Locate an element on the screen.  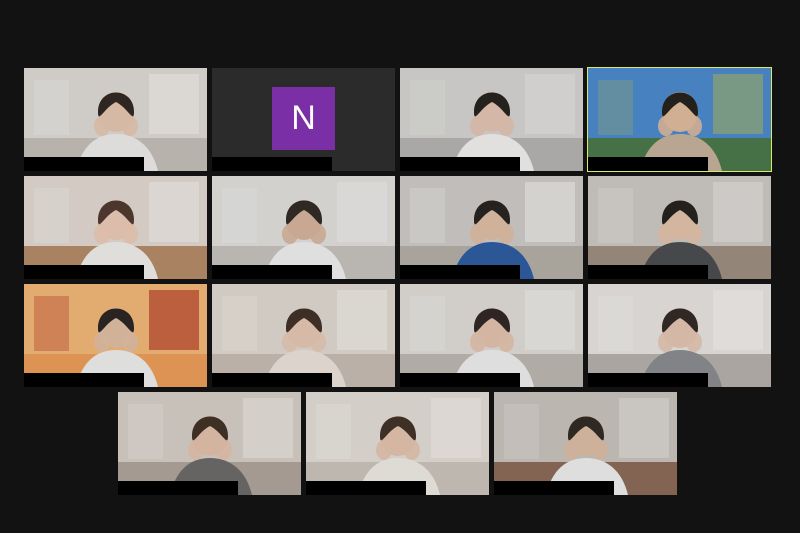
avatar-letter: N is located at coordinates (303, 118).